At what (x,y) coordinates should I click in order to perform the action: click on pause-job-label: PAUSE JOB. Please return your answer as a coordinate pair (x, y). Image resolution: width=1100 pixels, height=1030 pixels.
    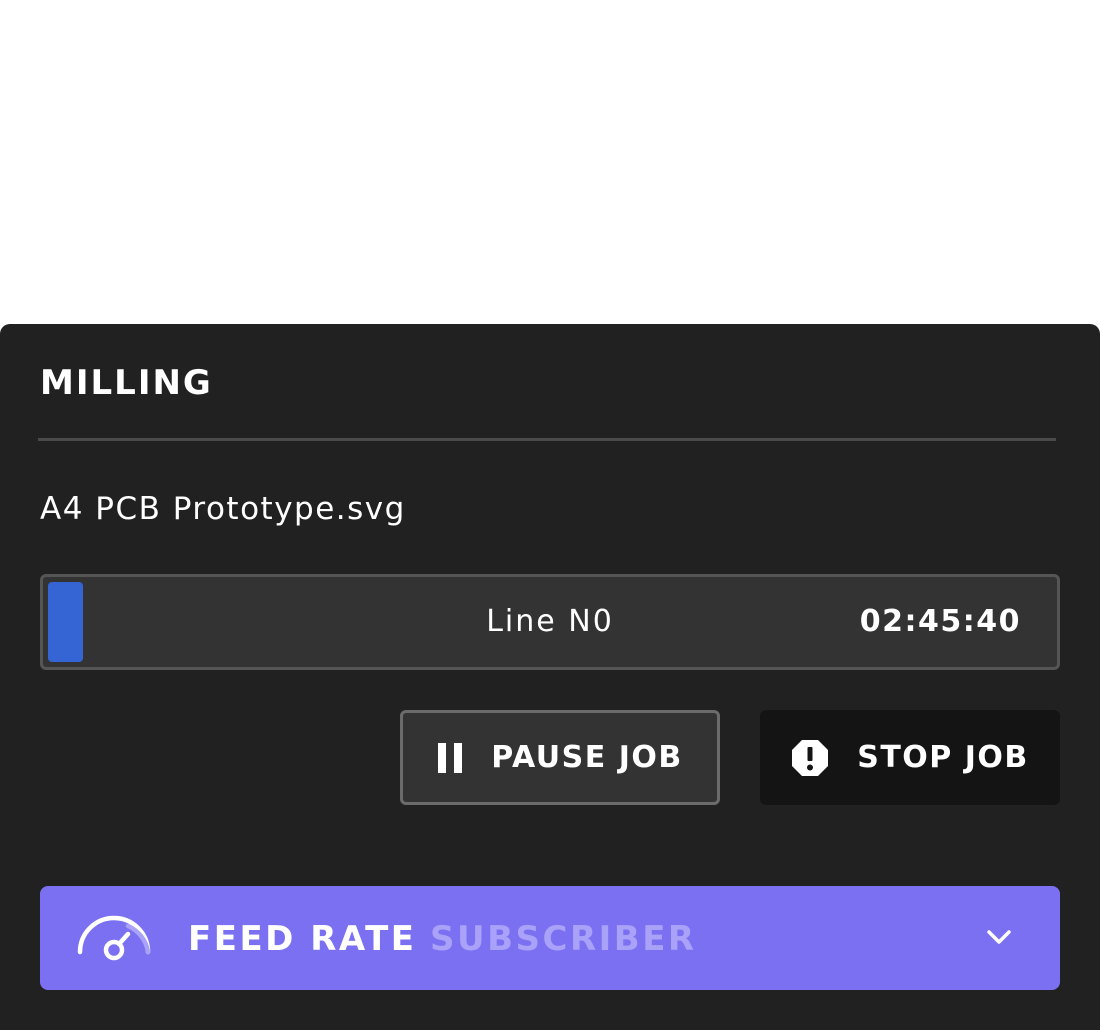
    Looking at the image, I should click on (587, 757).